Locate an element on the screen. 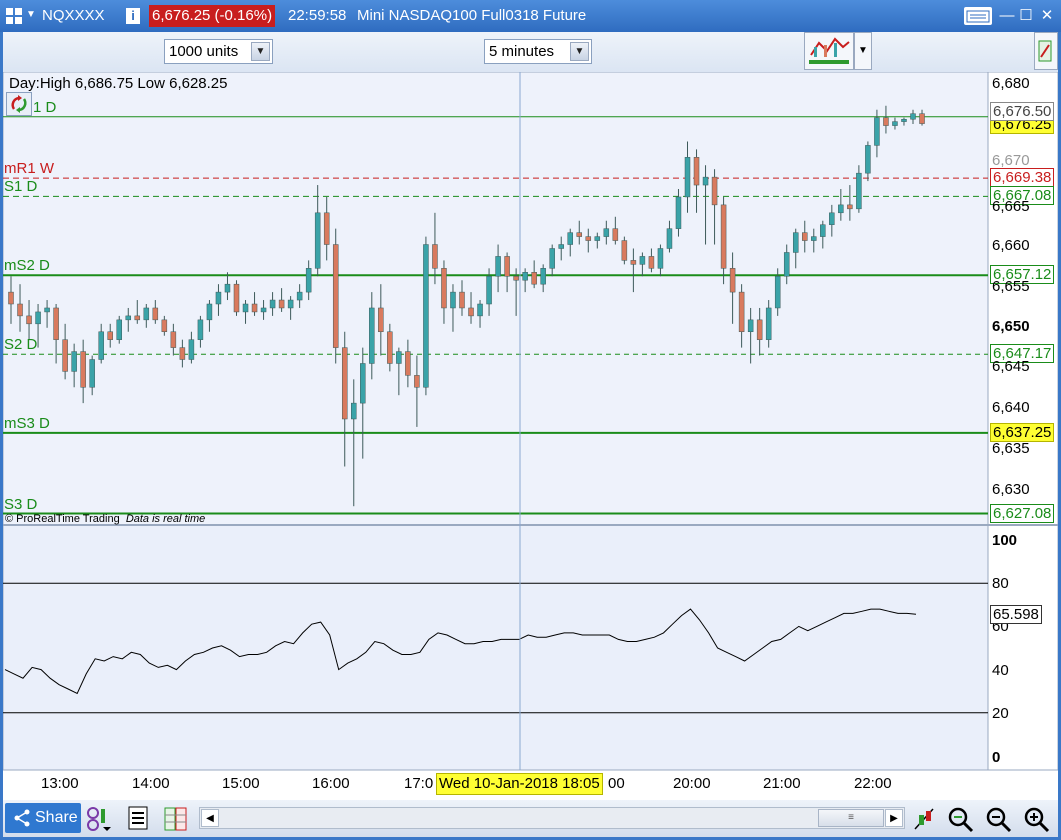 The width and height of the screenshot is (1061, 840). maximize-button: ☐ is located at coordinates (1026, 16).